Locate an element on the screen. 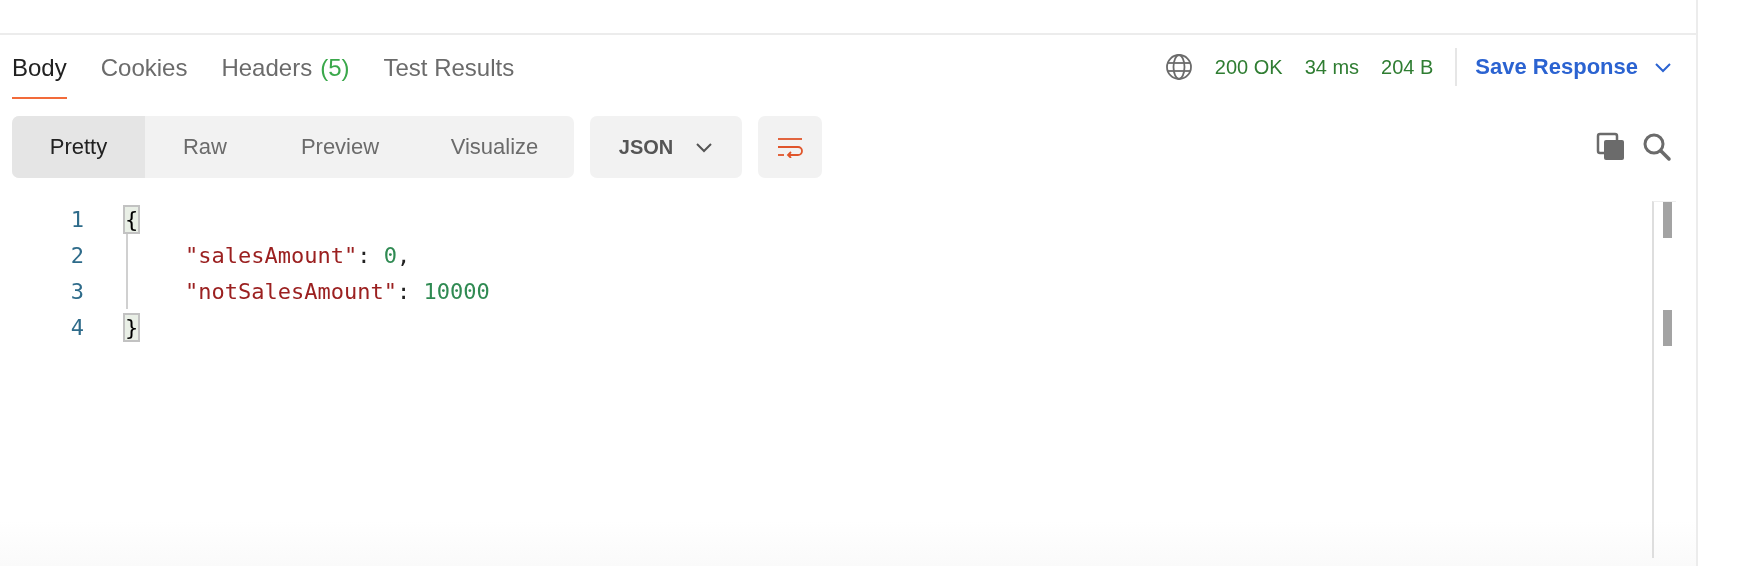 This screenshot has height=566, width=1754. response-tab: Test Results is located at coordinates (449, 67).